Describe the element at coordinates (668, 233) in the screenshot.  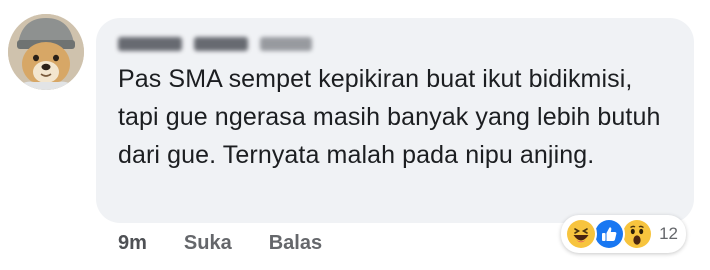
I see `reaction-count: 12` at that location.